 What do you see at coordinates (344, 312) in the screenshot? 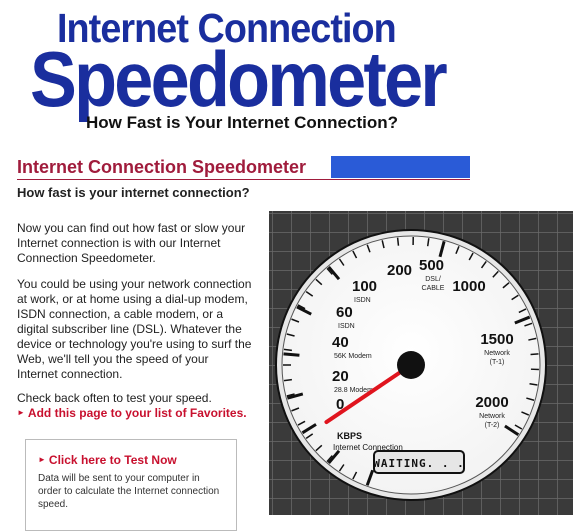
I see `gauge-tick-value: 60` at bounding box center [344, 312].